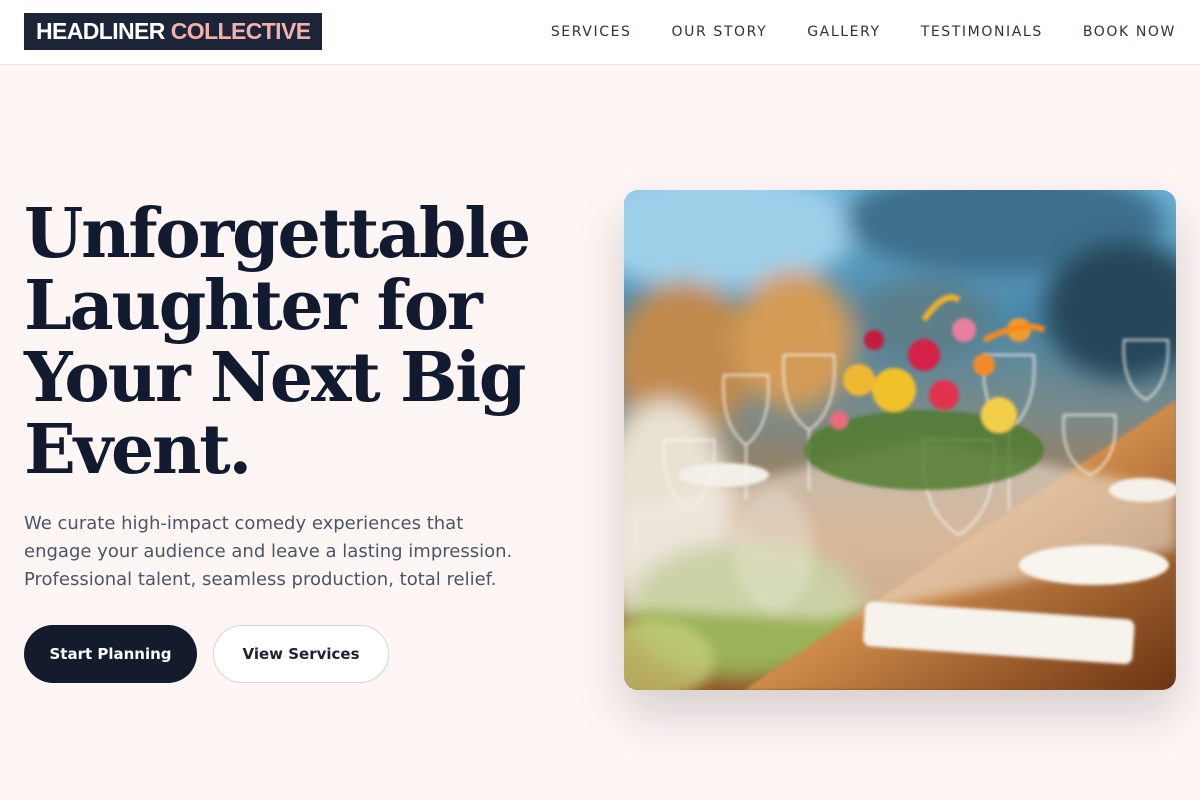  Describe the element at coordinates (982, 32) in the screenshot. I see `nav-testimonials: TESTIMONIALS` at that location.